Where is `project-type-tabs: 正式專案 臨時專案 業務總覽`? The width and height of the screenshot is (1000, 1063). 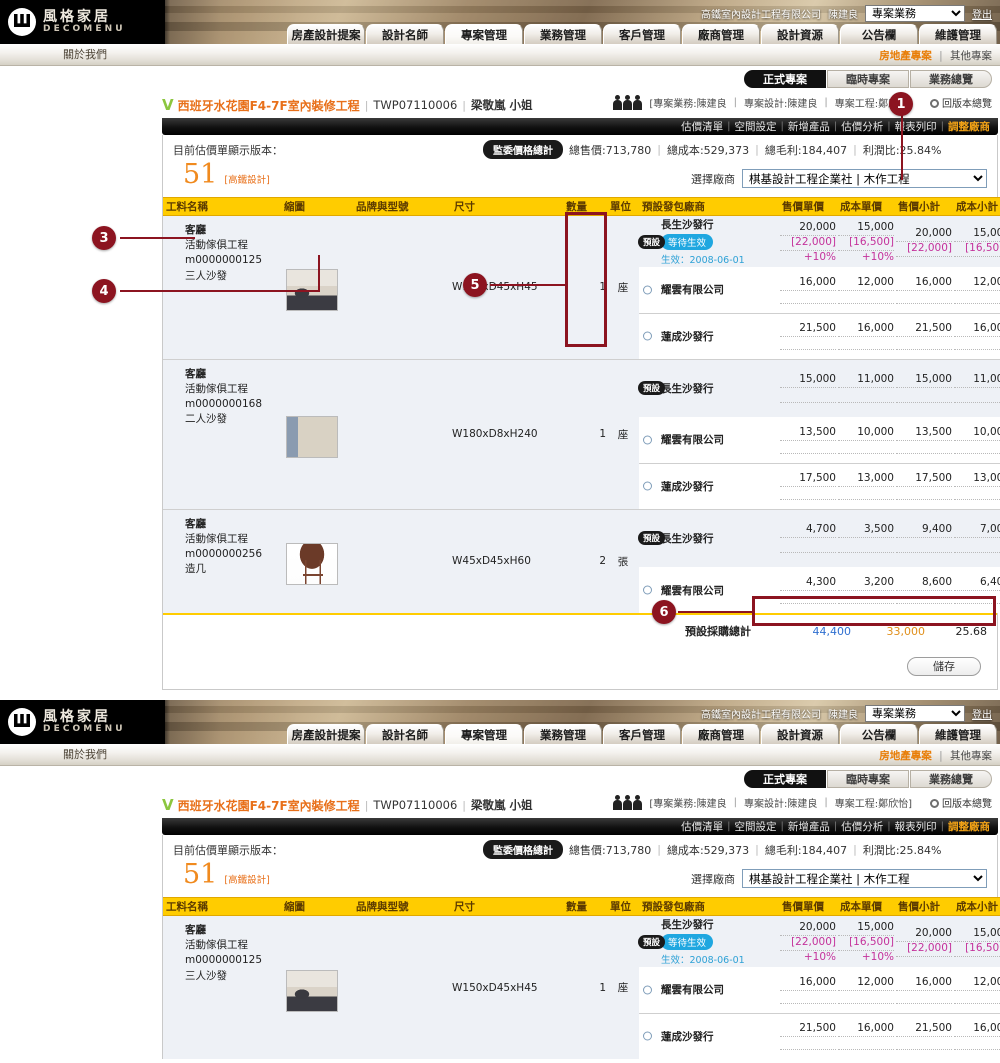
project-type-tabs: 正式專案 臨時專案 業務總覽 is located at coordinates (868, 79).